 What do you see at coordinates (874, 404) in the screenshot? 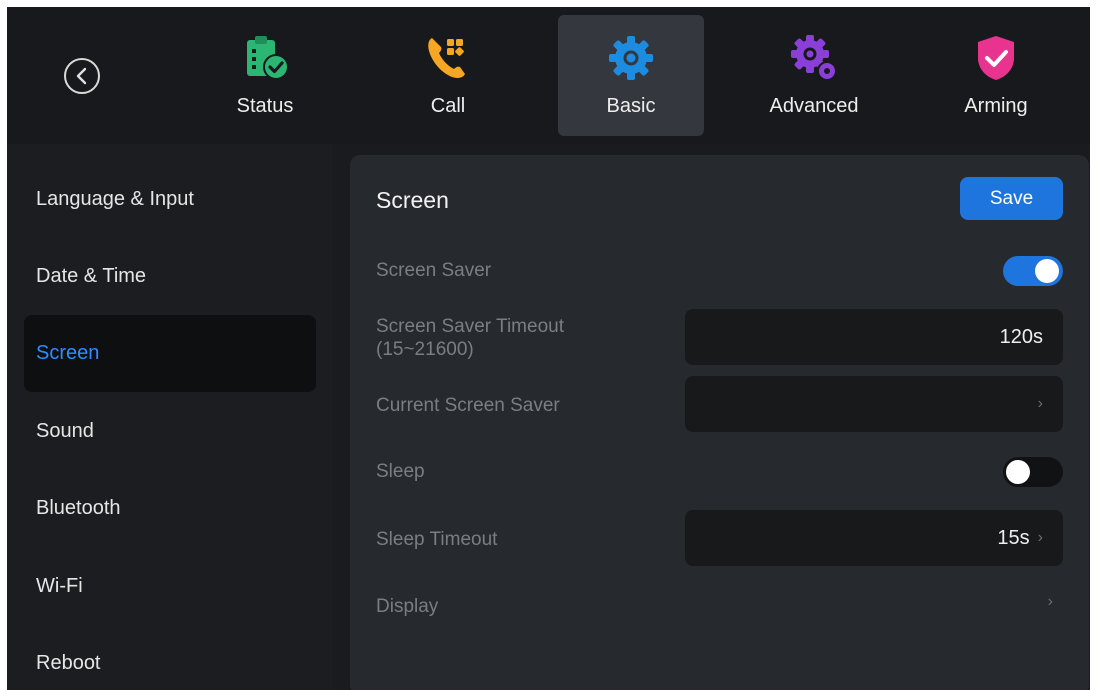
I see `current-screen-saver-field: ›` at bounding box center [874, 404].